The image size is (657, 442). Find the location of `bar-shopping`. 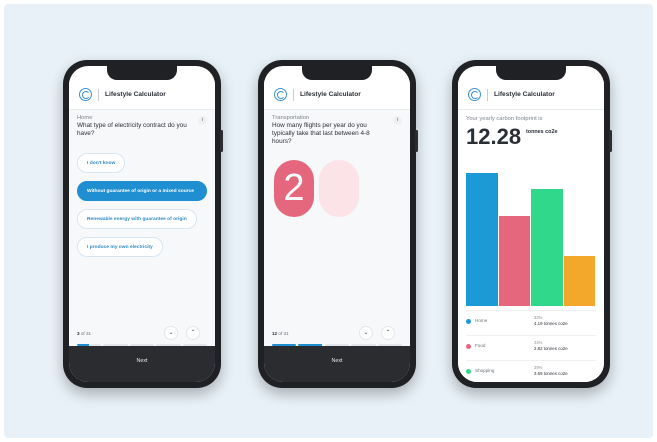

bar-shopping is located at coordinates (547, 247).